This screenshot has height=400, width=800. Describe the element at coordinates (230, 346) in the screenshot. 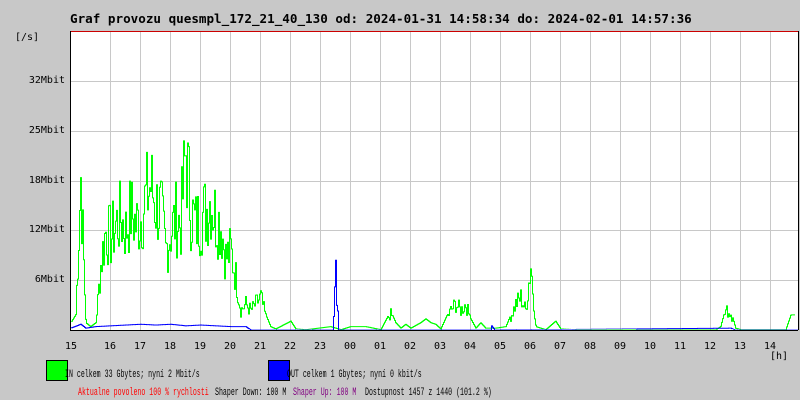

I see `x-tick-label: 20` at that location.